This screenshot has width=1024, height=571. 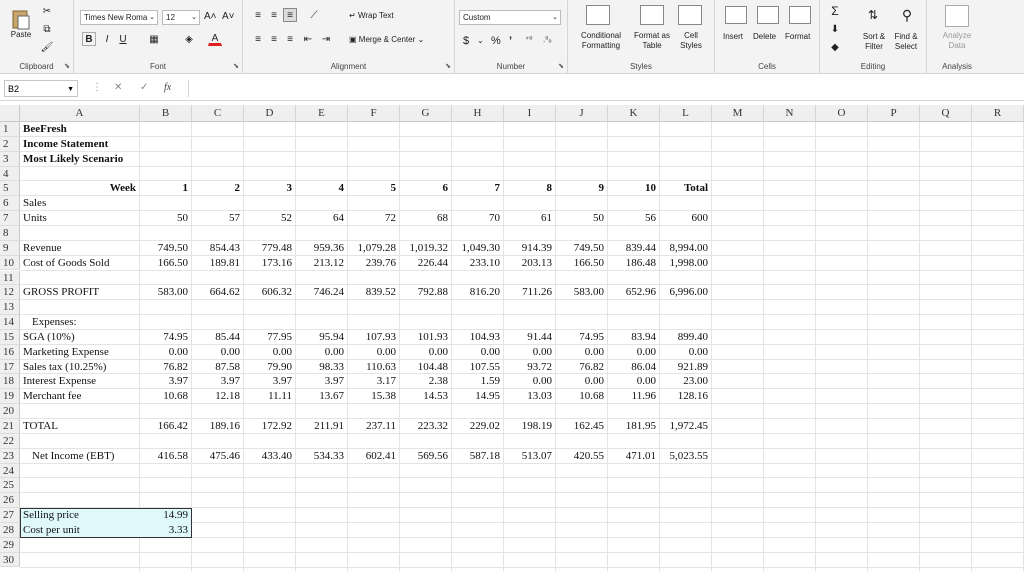 What do you see at coordinates (580, 337) in the screenshot?
I see `value-cell: 74.95` at bounding box center [580, 337].